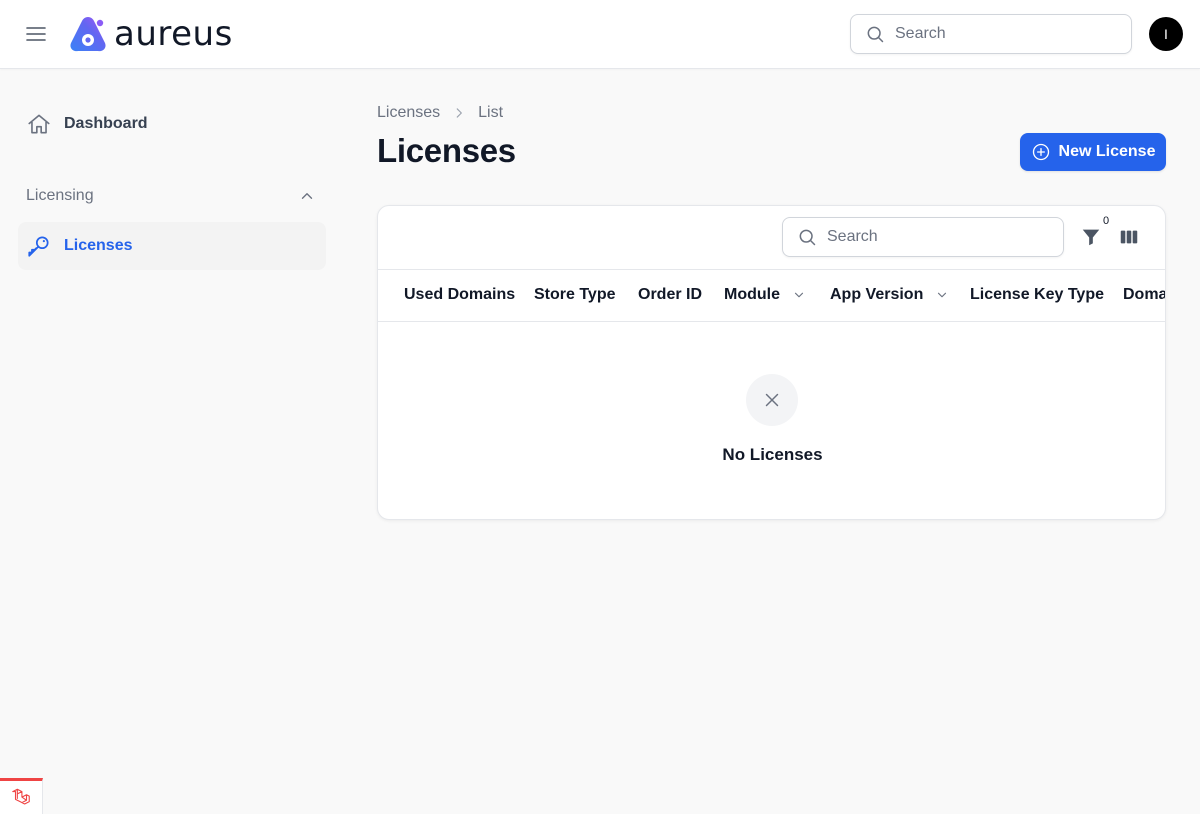 This screenshot has height=814, width=1200. Describe the element at coordinates (173, 34) in the screenshot. I see `brand-name: aureus` at that location.